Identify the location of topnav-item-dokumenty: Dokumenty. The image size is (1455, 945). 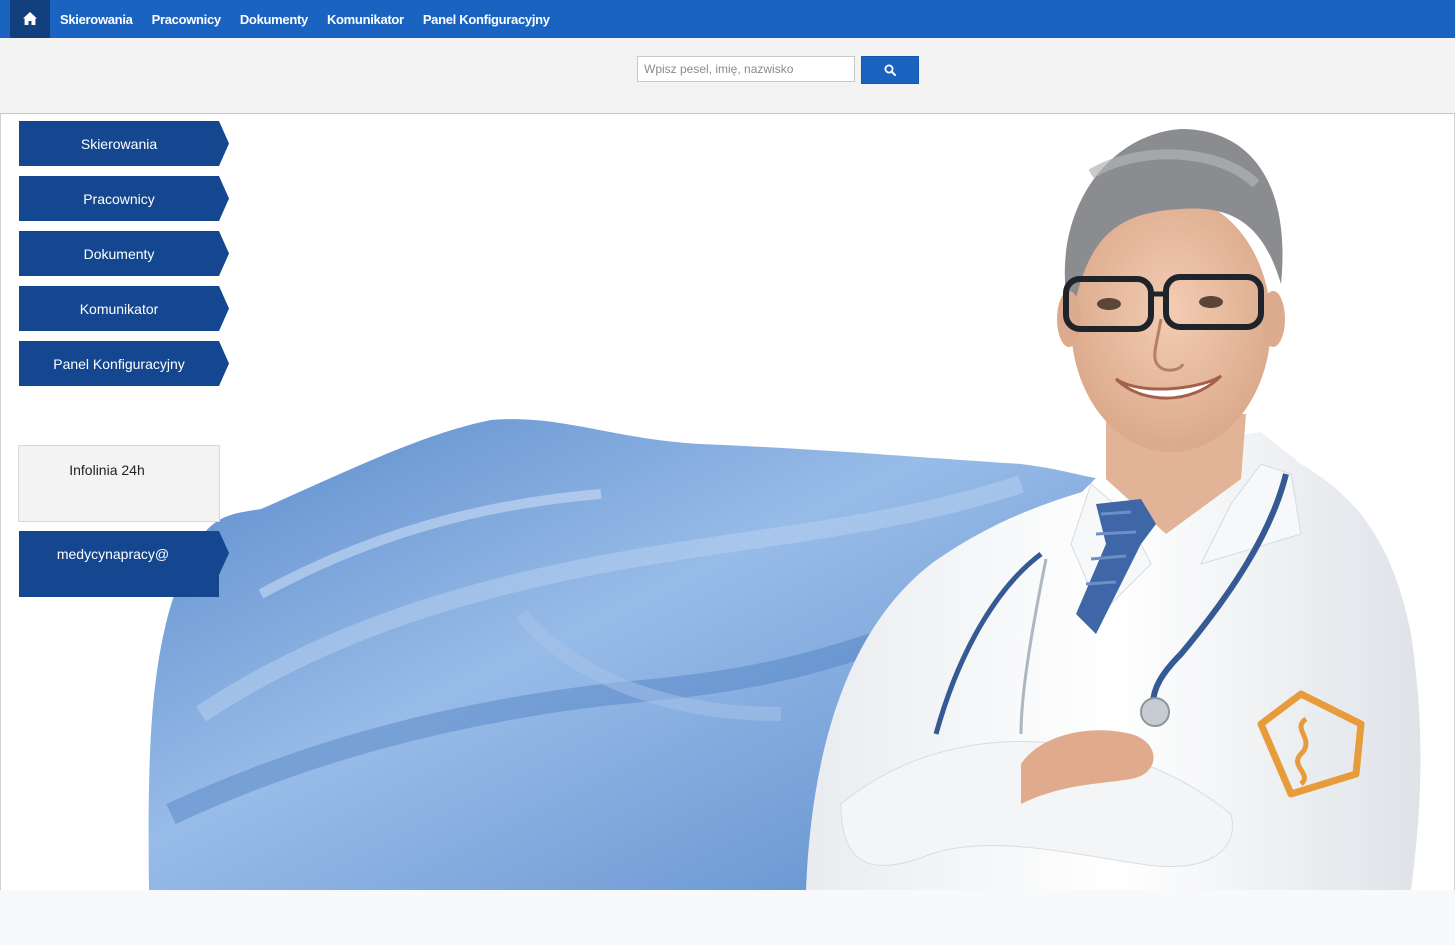
(274, 19).